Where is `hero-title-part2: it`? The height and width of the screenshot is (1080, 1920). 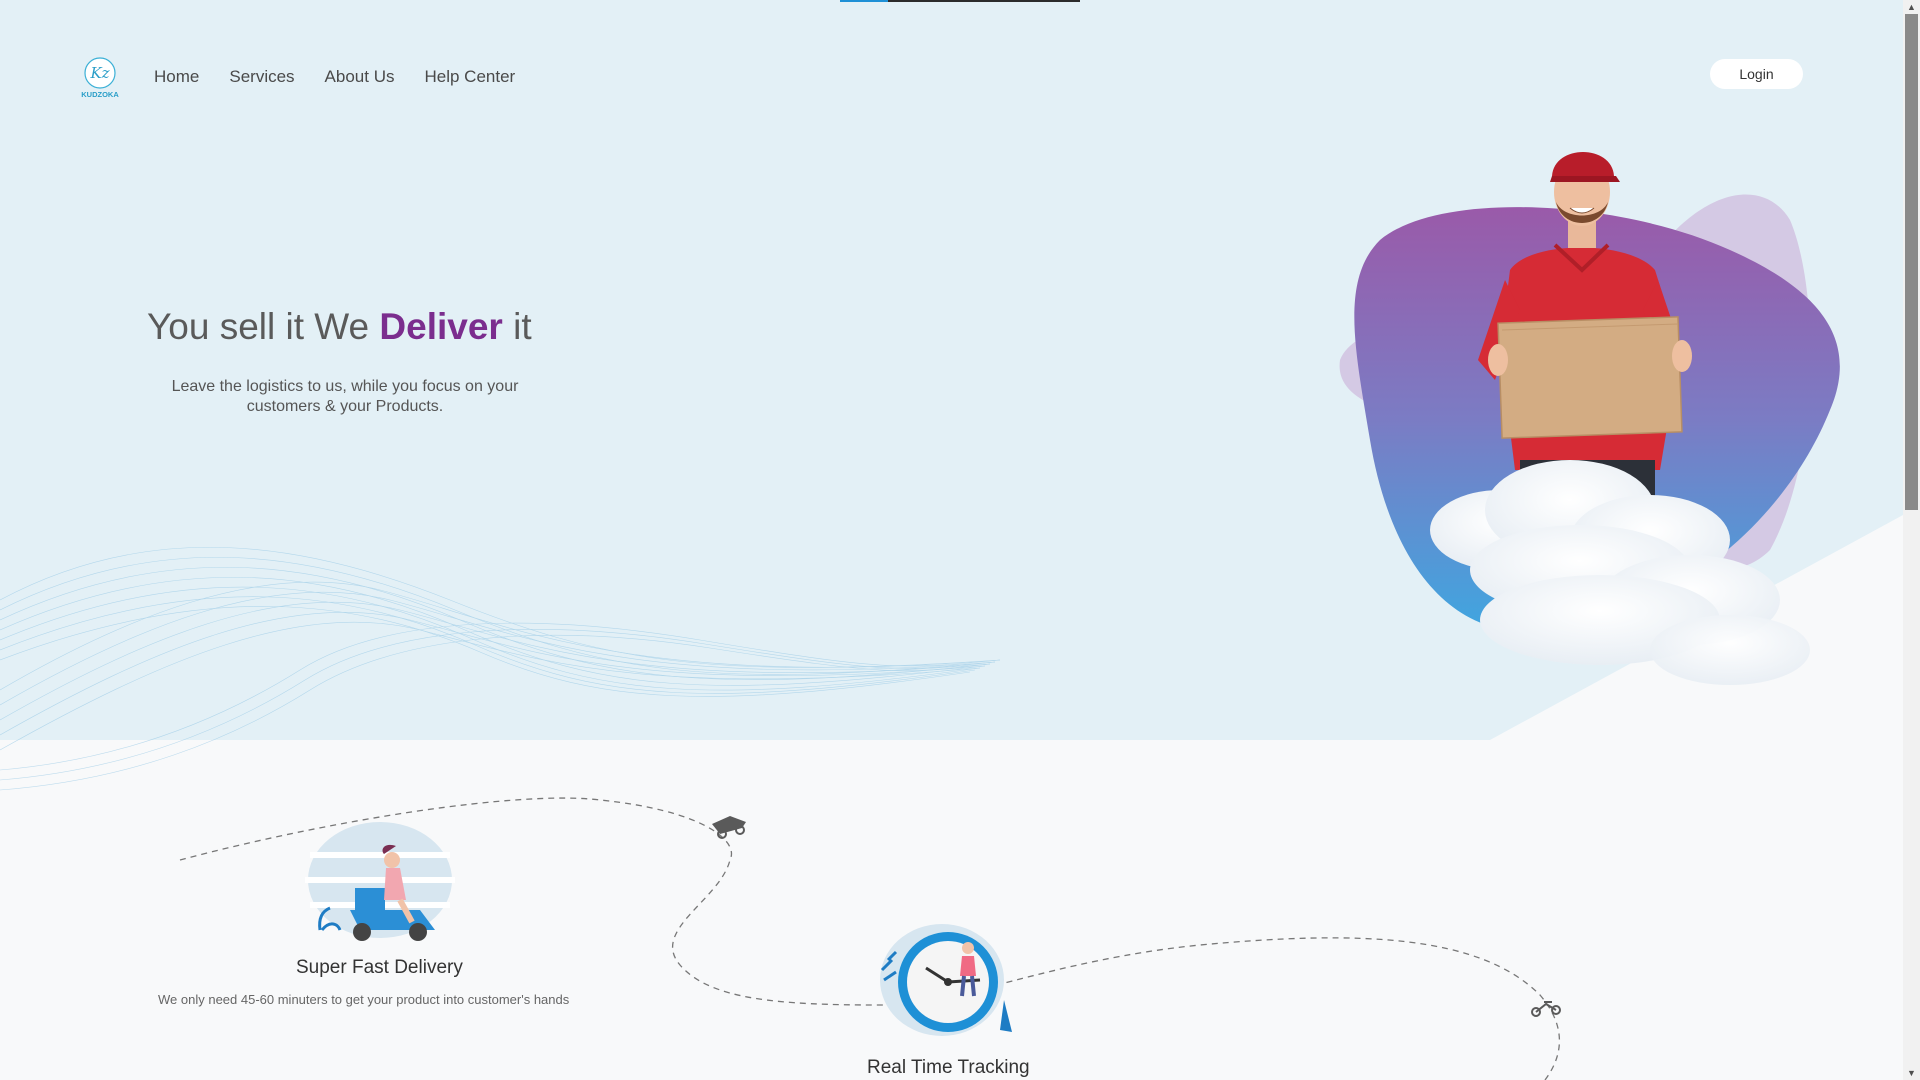
hero-title-part2: it is located at coordinates (517, 326).